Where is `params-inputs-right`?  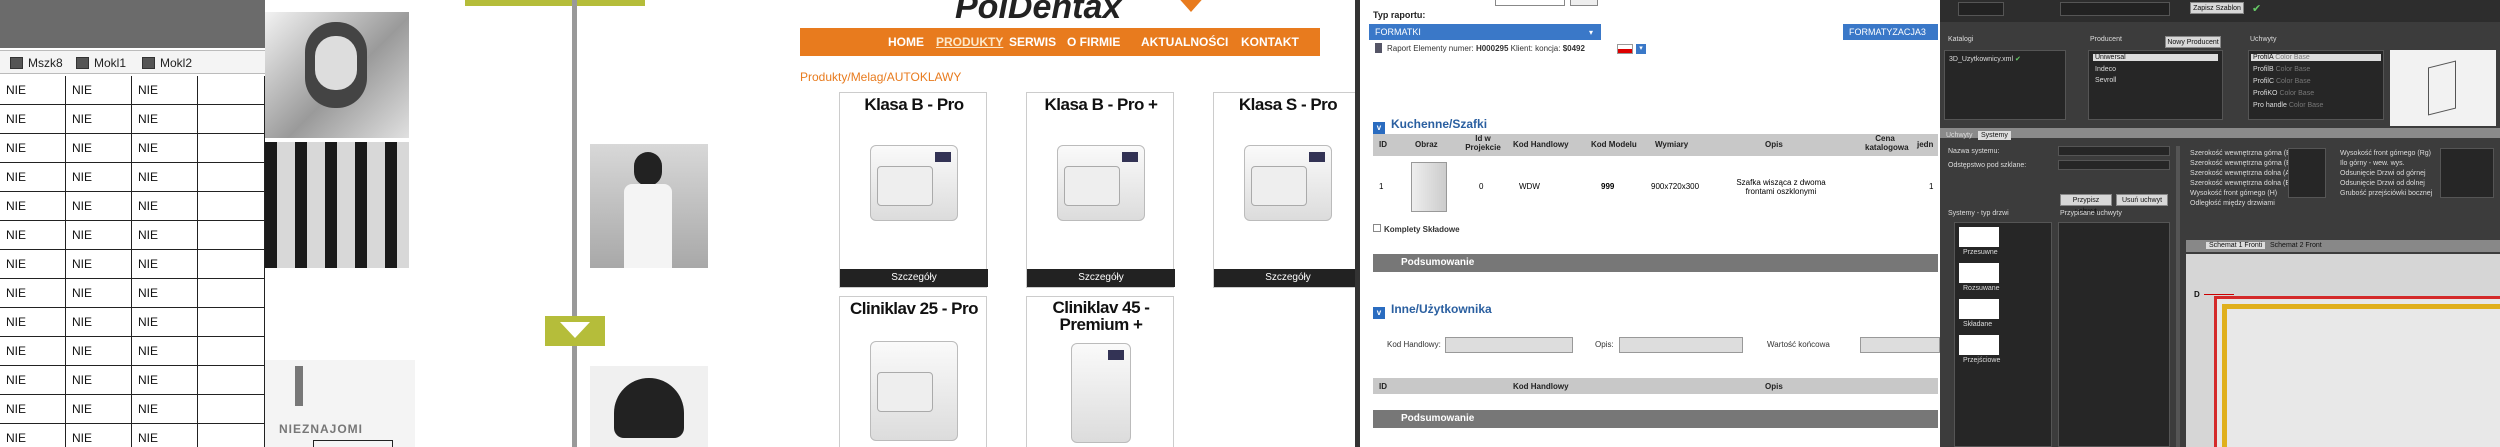
params-inputs-right is located at coordinates (2467, 173).